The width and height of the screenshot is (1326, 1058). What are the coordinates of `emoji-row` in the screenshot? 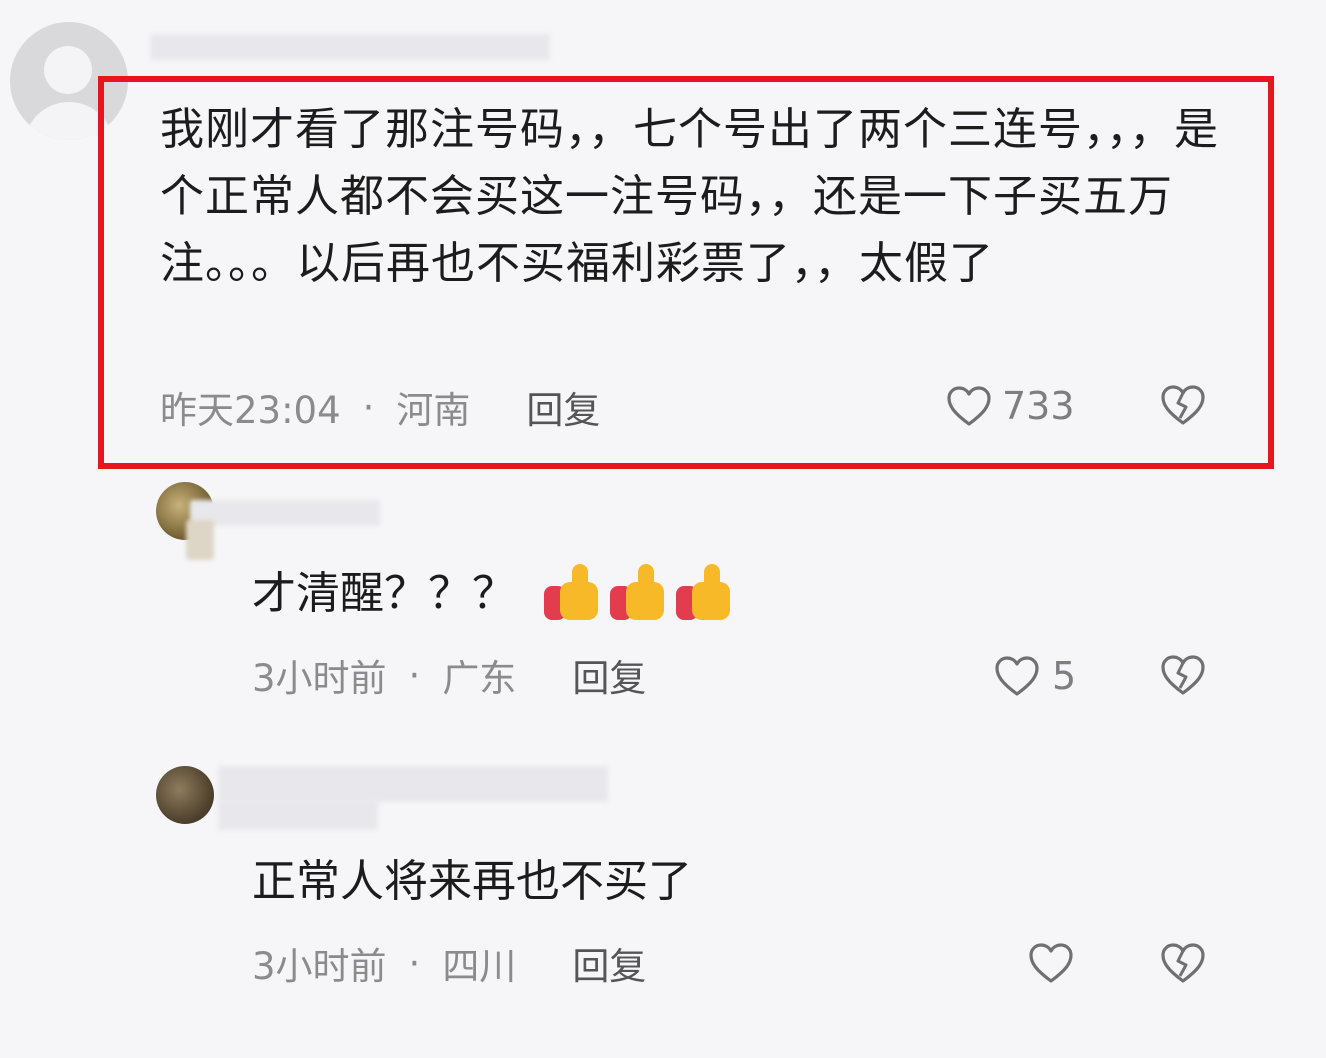 It's located at (638, 594).